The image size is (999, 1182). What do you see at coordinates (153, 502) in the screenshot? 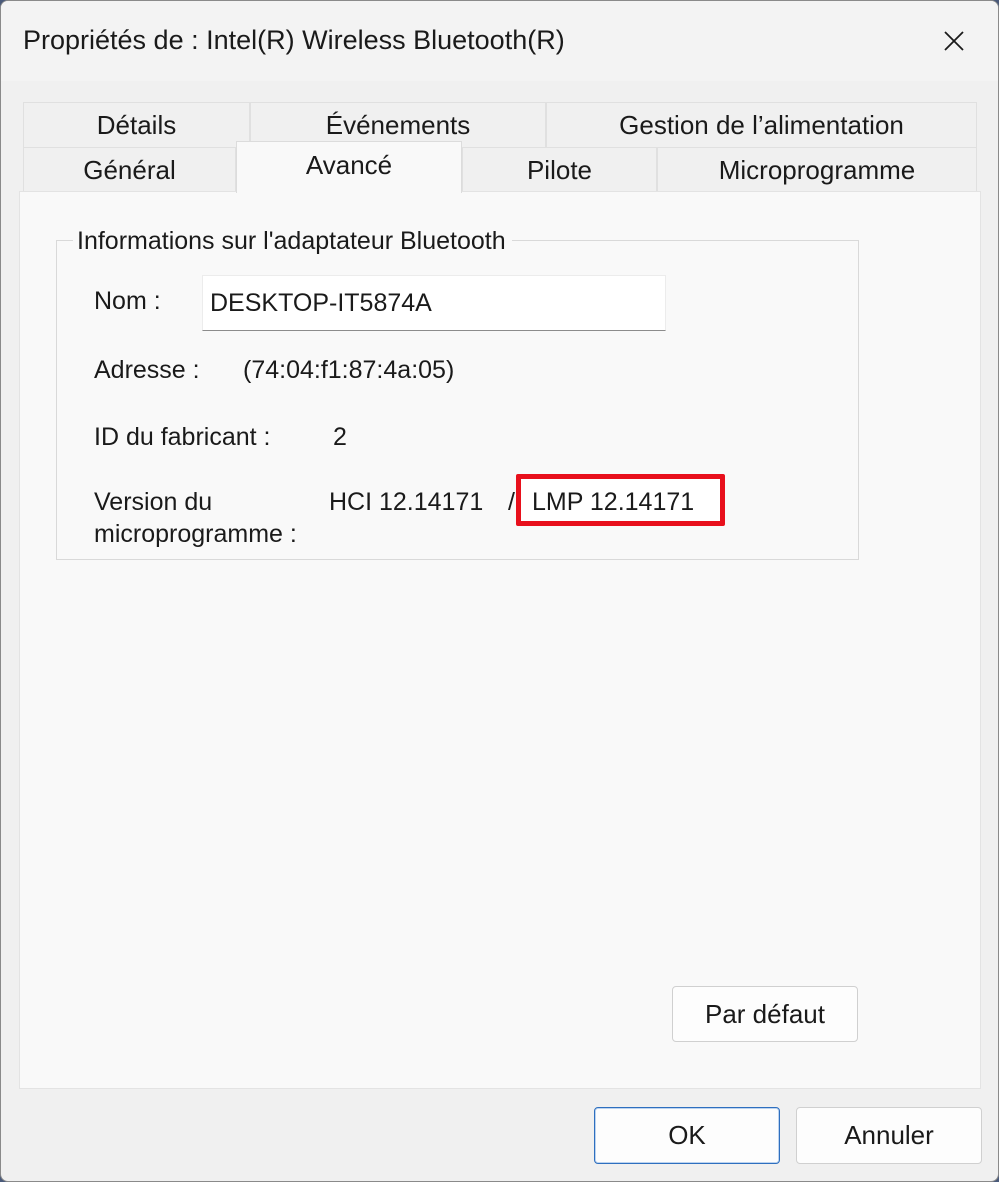
I see `firmware-version-label-line1: Version du` at bounding box center [153, 502].